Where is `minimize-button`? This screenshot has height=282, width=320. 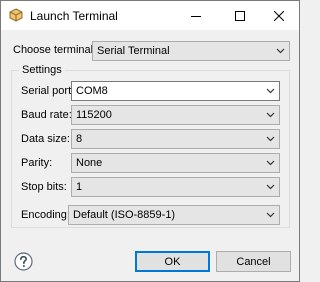
minimize-button is located at coordinates (196, 15).